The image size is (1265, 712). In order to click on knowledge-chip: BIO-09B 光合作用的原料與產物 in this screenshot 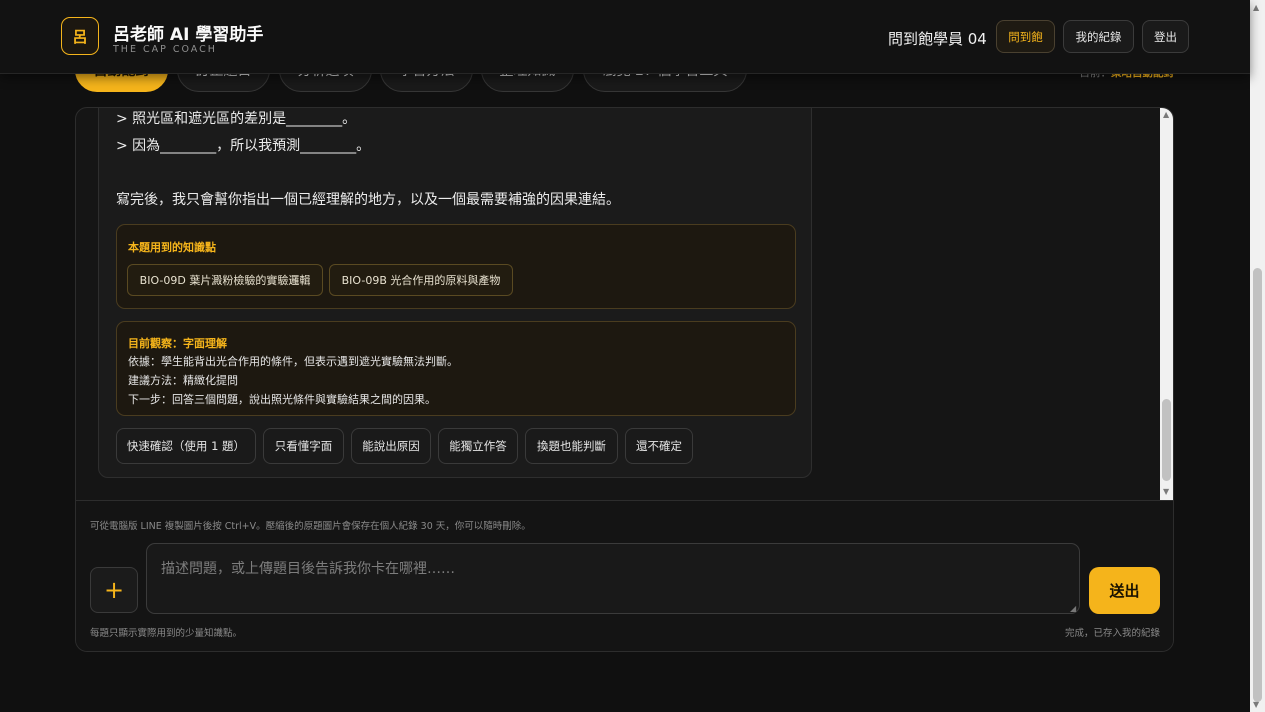, I will do `click(421, 280)`.